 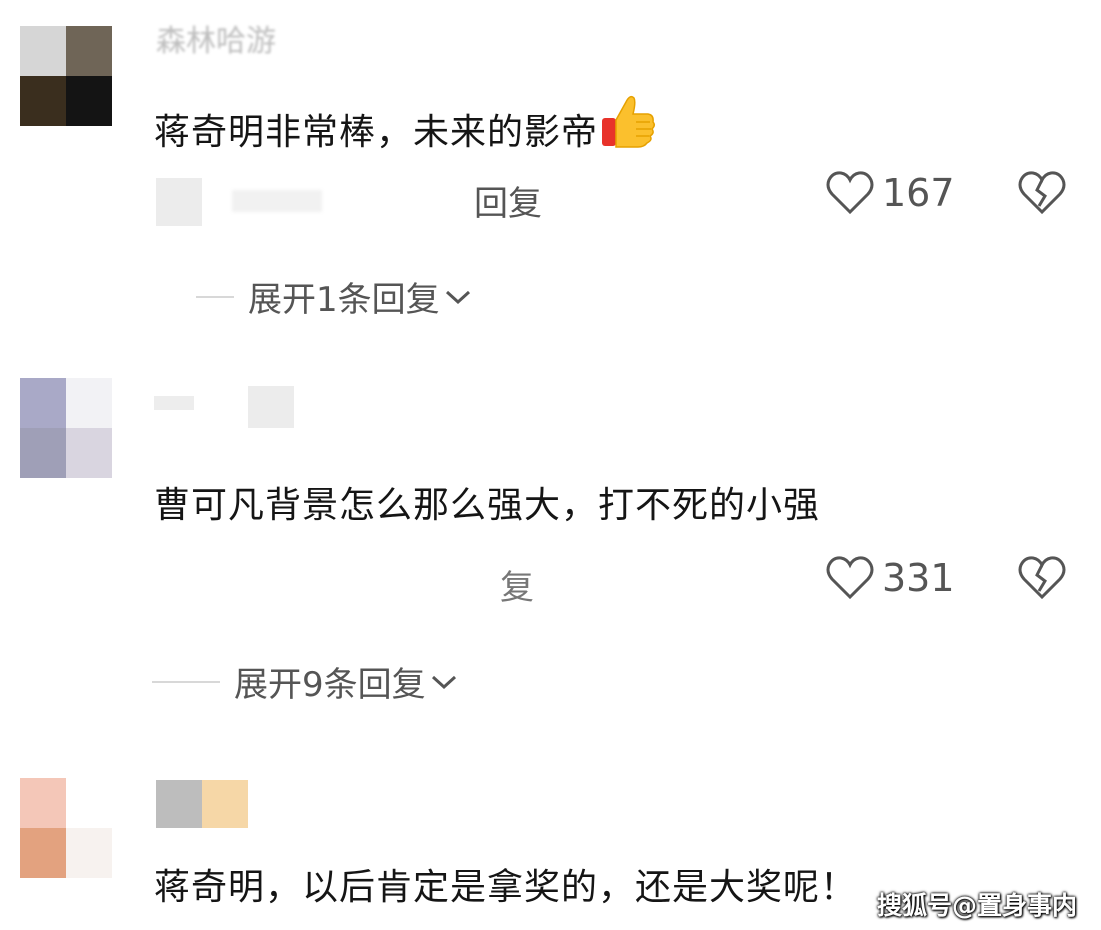 I want to click on like-button: 167, so click(x=890, y=193).